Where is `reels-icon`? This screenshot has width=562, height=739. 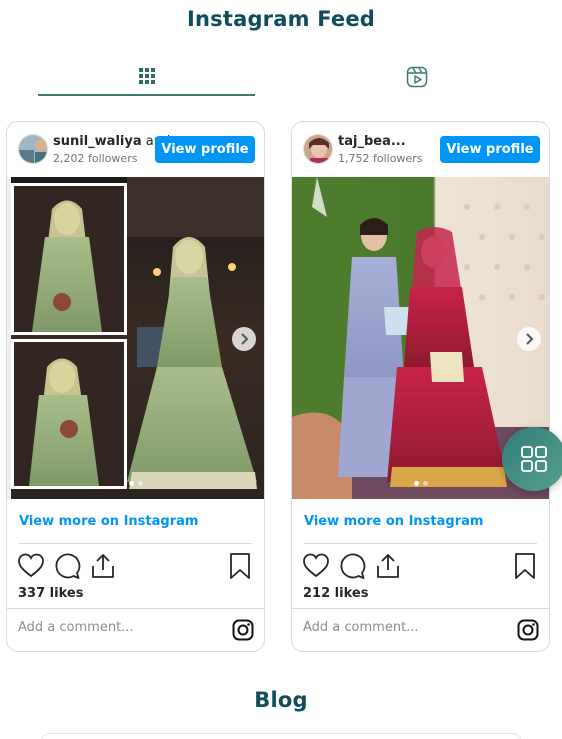 reels-icon is located at coordinates (416, 77).